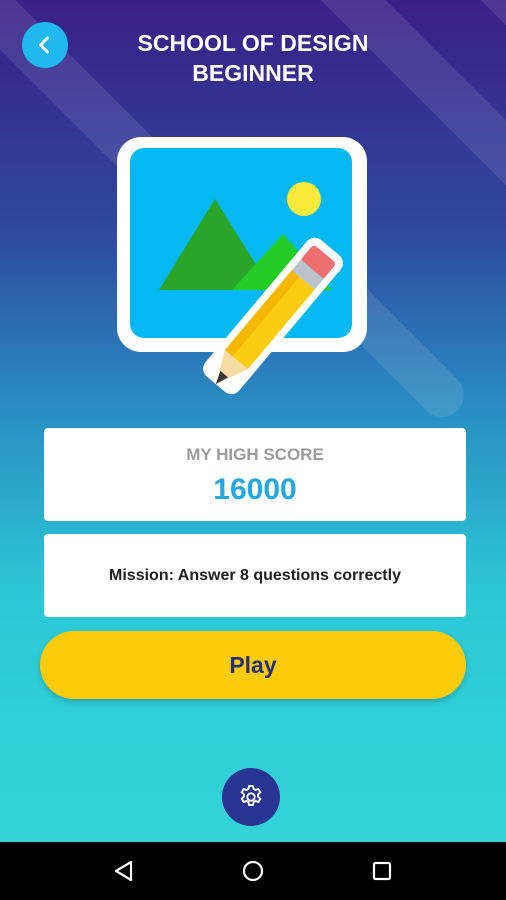 The image size is (506, 900). I want to click on page-title: SCHOOL OF DESIGN BEGINNER, so click(253, 58).